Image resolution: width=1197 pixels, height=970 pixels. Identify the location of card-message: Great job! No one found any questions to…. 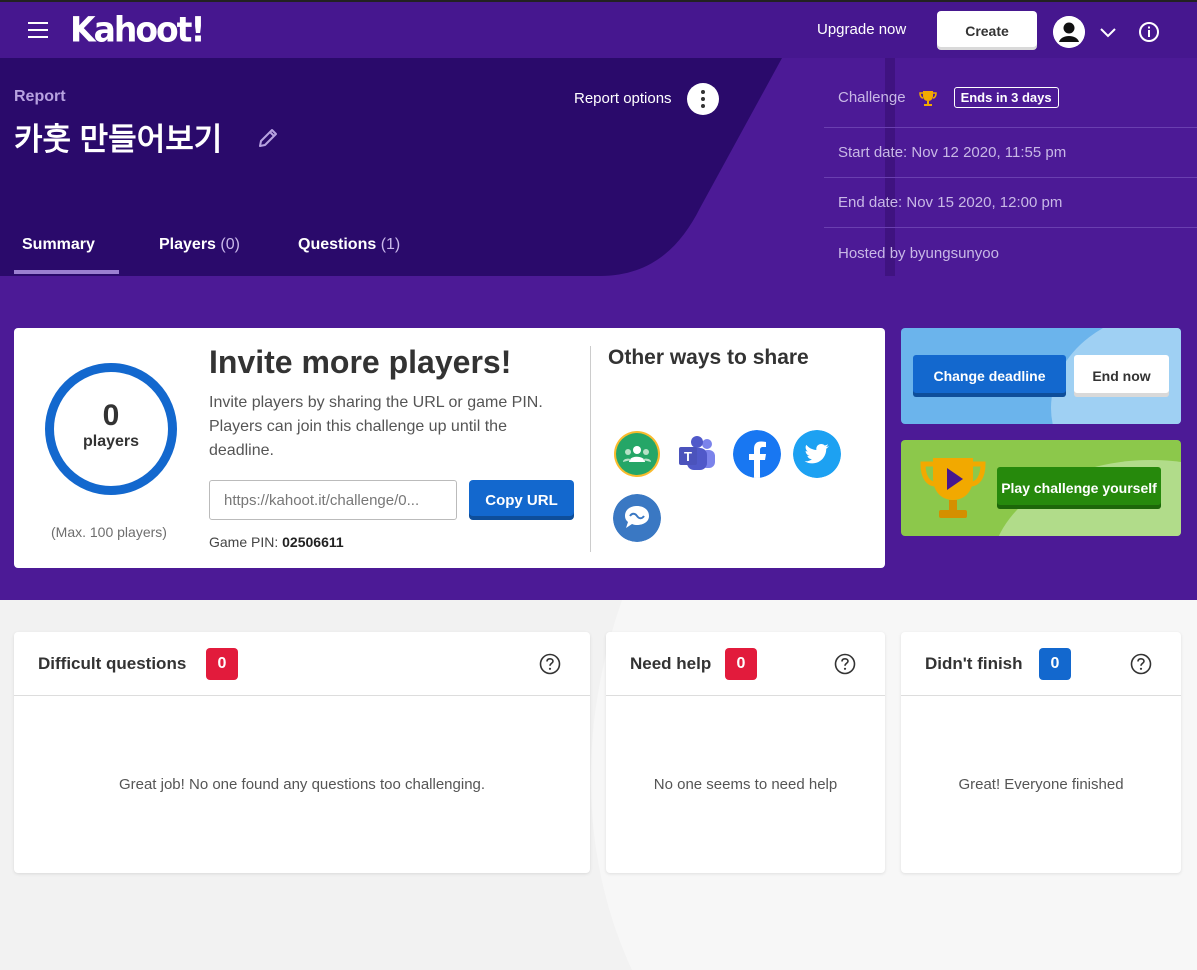
(302, 784).